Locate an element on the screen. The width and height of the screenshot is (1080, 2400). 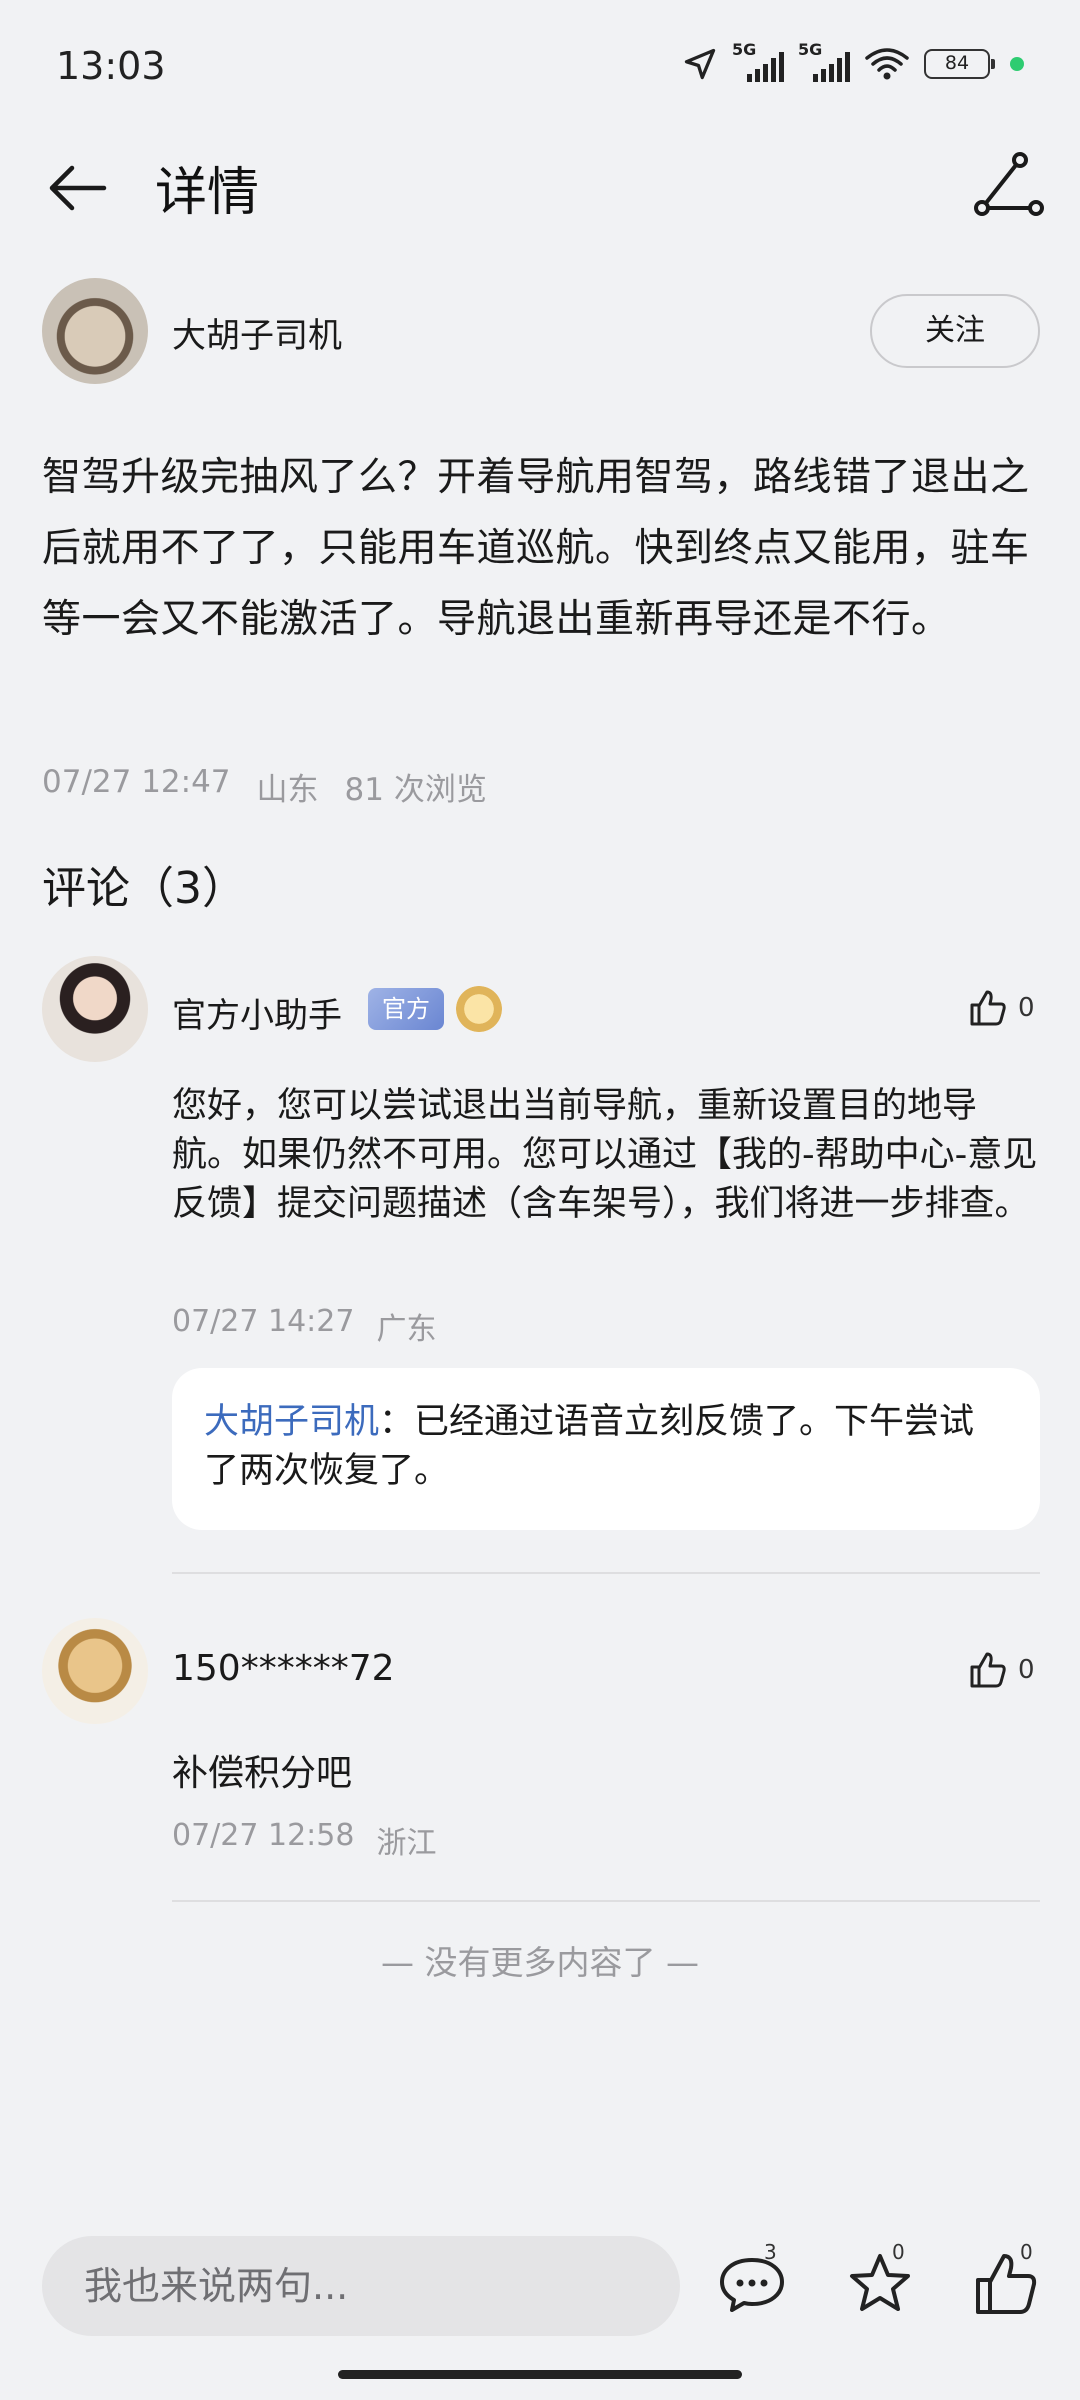
like-count-2: 0 is located at coordinates (1026, 1670).